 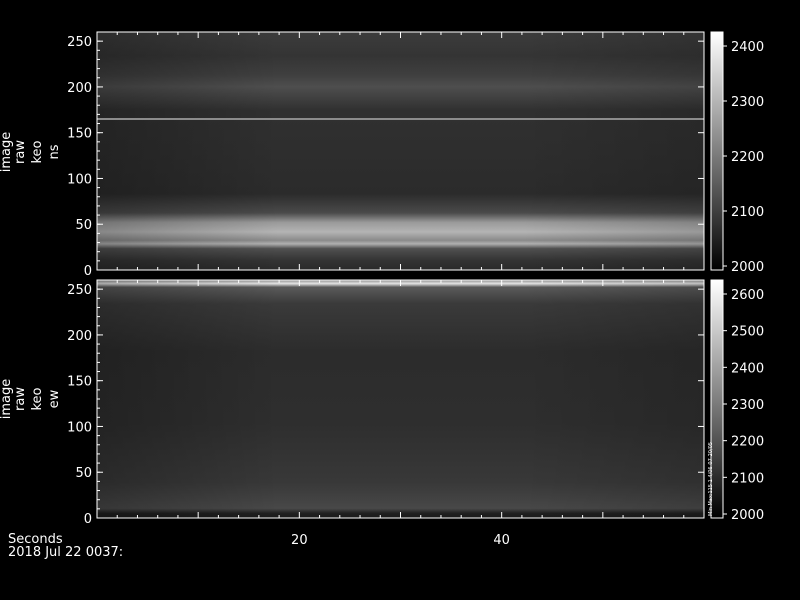 I want to click on ylabel-ew-3: keo, so click(x=37, y=398).